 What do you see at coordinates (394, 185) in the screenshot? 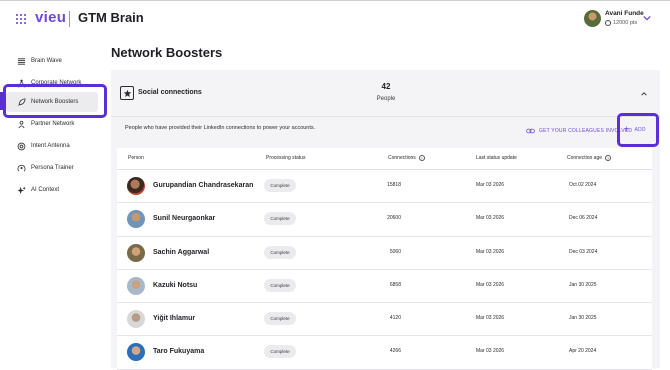
I see `connections-count: 15818` at bounding box center [394, 185].